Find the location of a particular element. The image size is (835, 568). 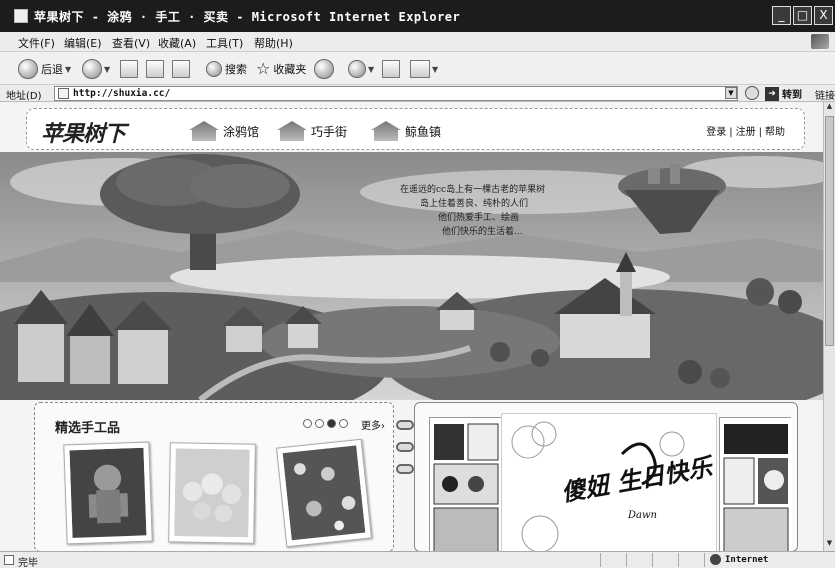

doodle-panel: 傻妞 生日快乐 Dawn is located at coordinates (606, 476).